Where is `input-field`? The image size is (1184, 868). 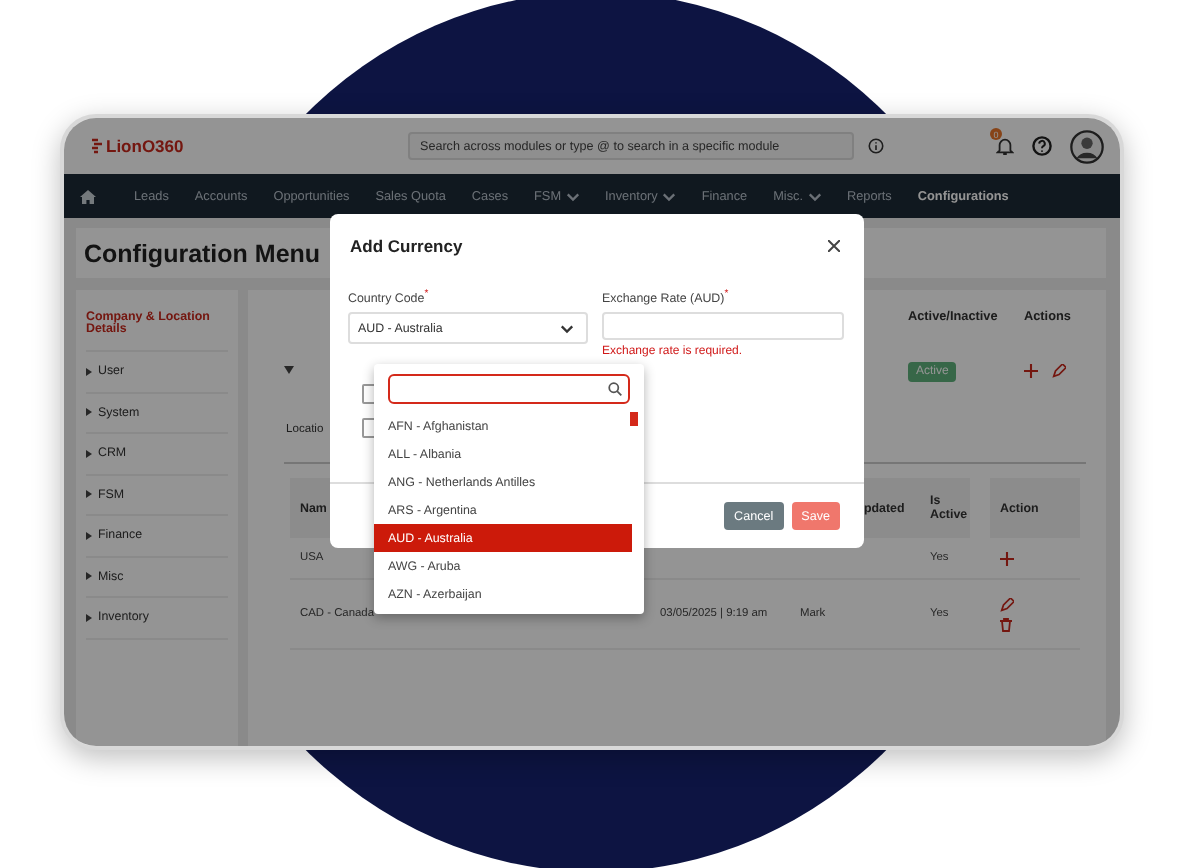
input-field is located at coordinates (723, 326).